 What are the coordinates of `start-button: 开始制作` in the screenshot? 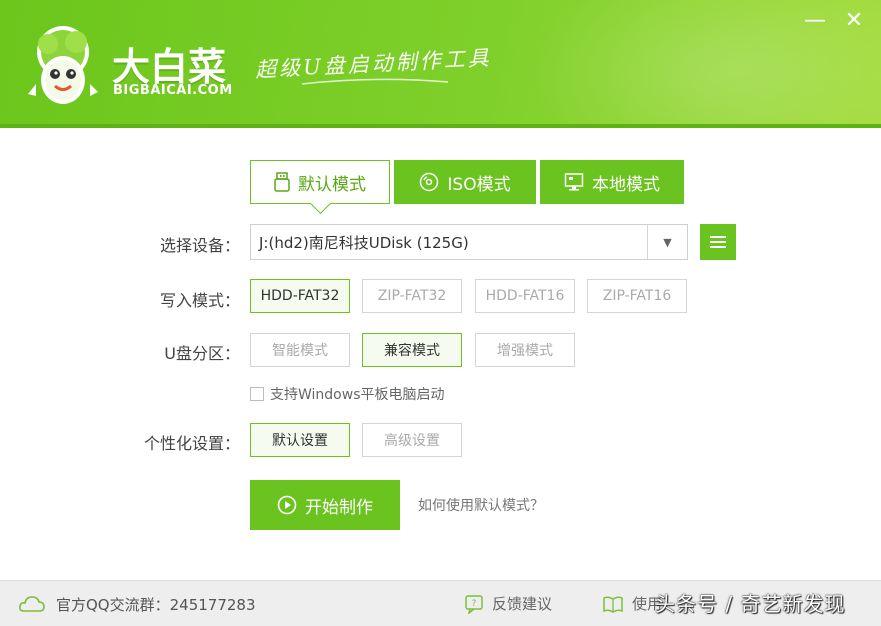 It's located at (325, 505).